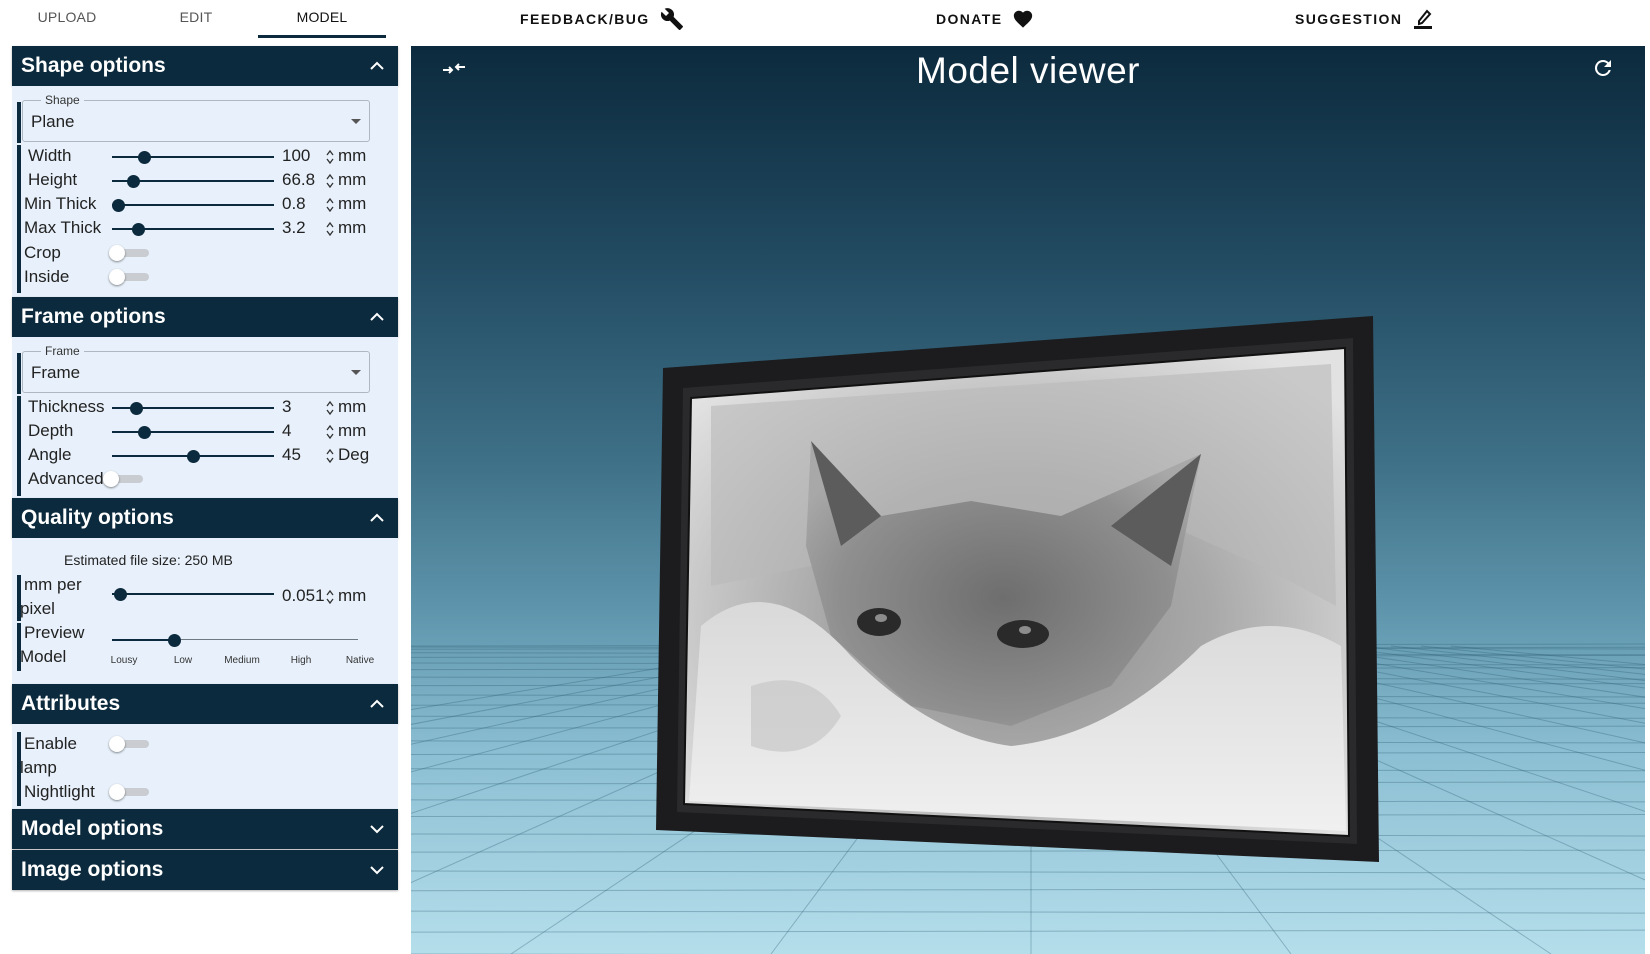  I want to click on enable-lamp-label-line1: Enable, so click(50, 743).